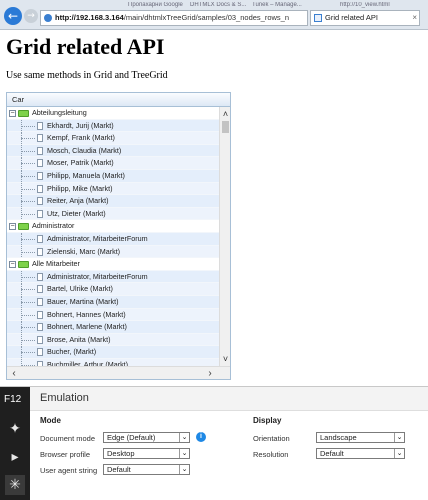  I want to click on tab-title: Grid related API, so click(351, 17).